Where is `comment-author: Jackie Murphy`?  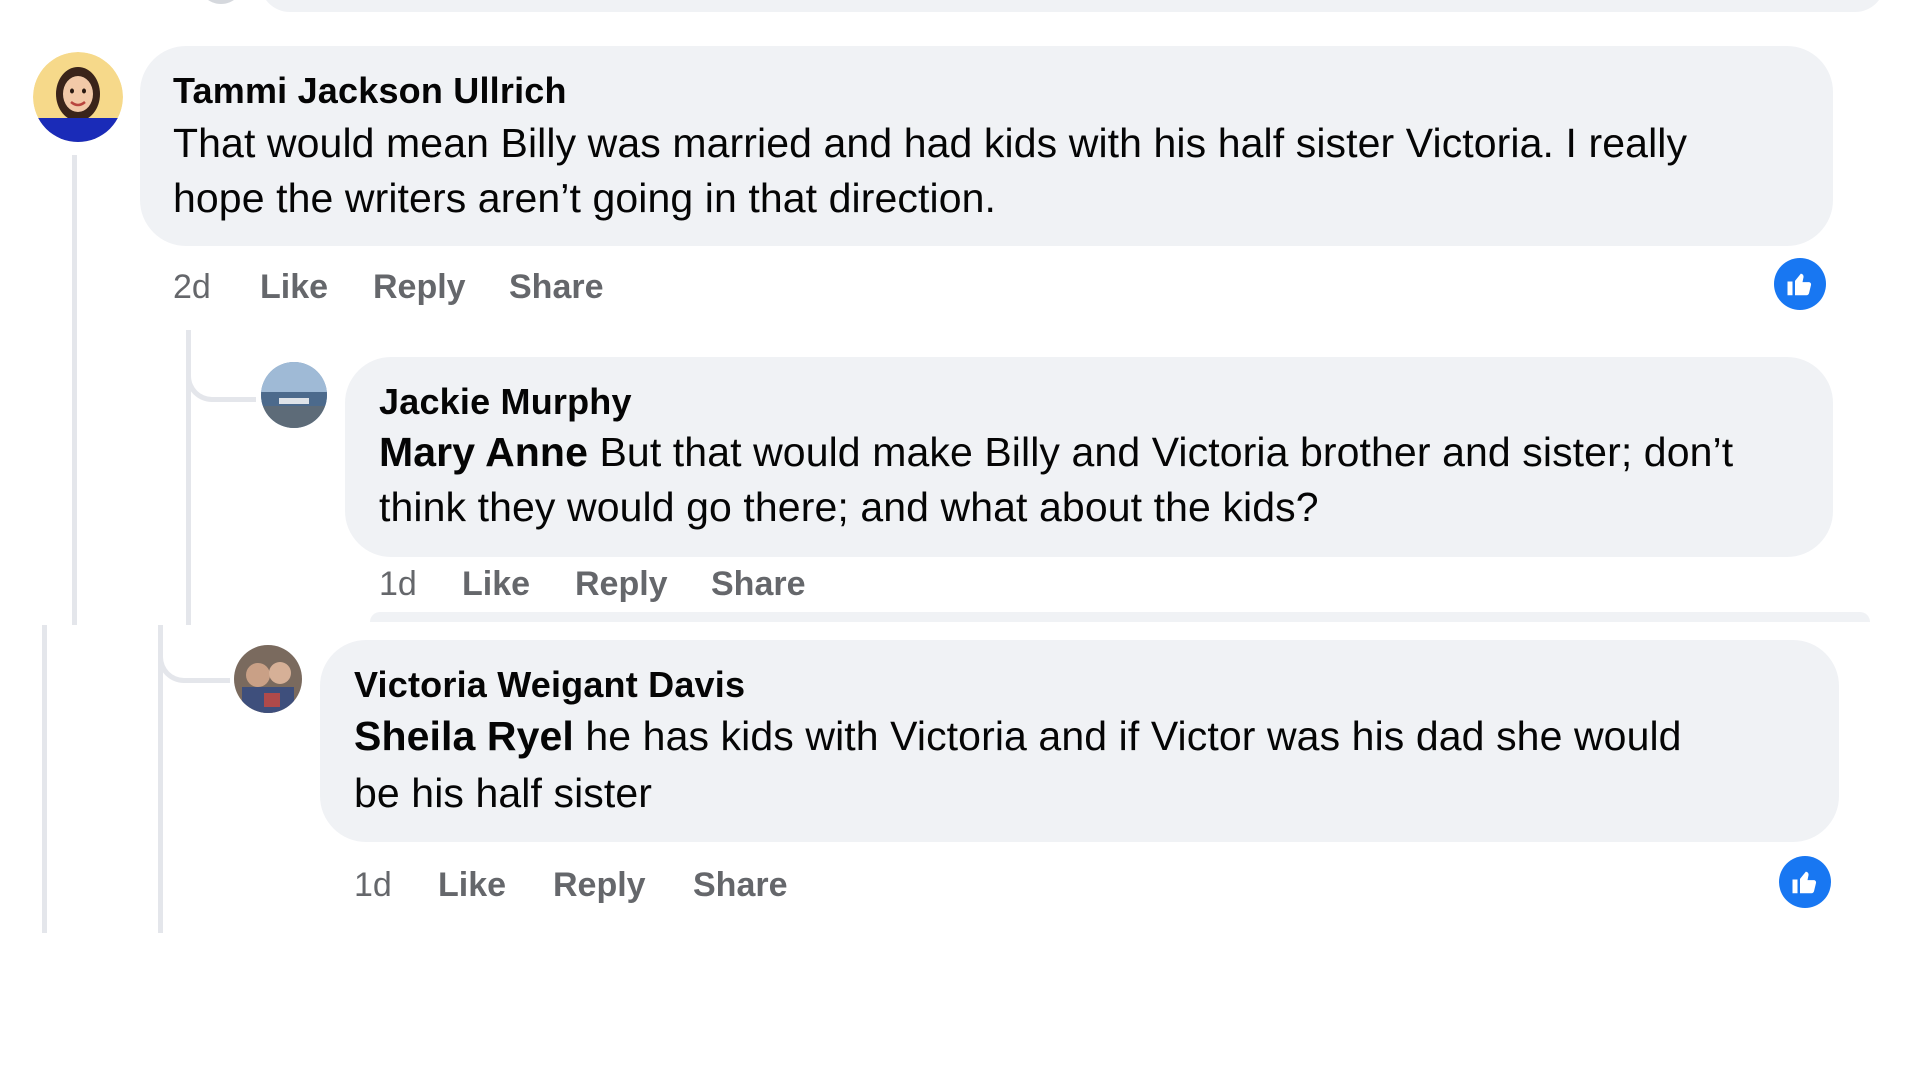
comment-author: Jackie Murphy is located at coordinates (505, 402).